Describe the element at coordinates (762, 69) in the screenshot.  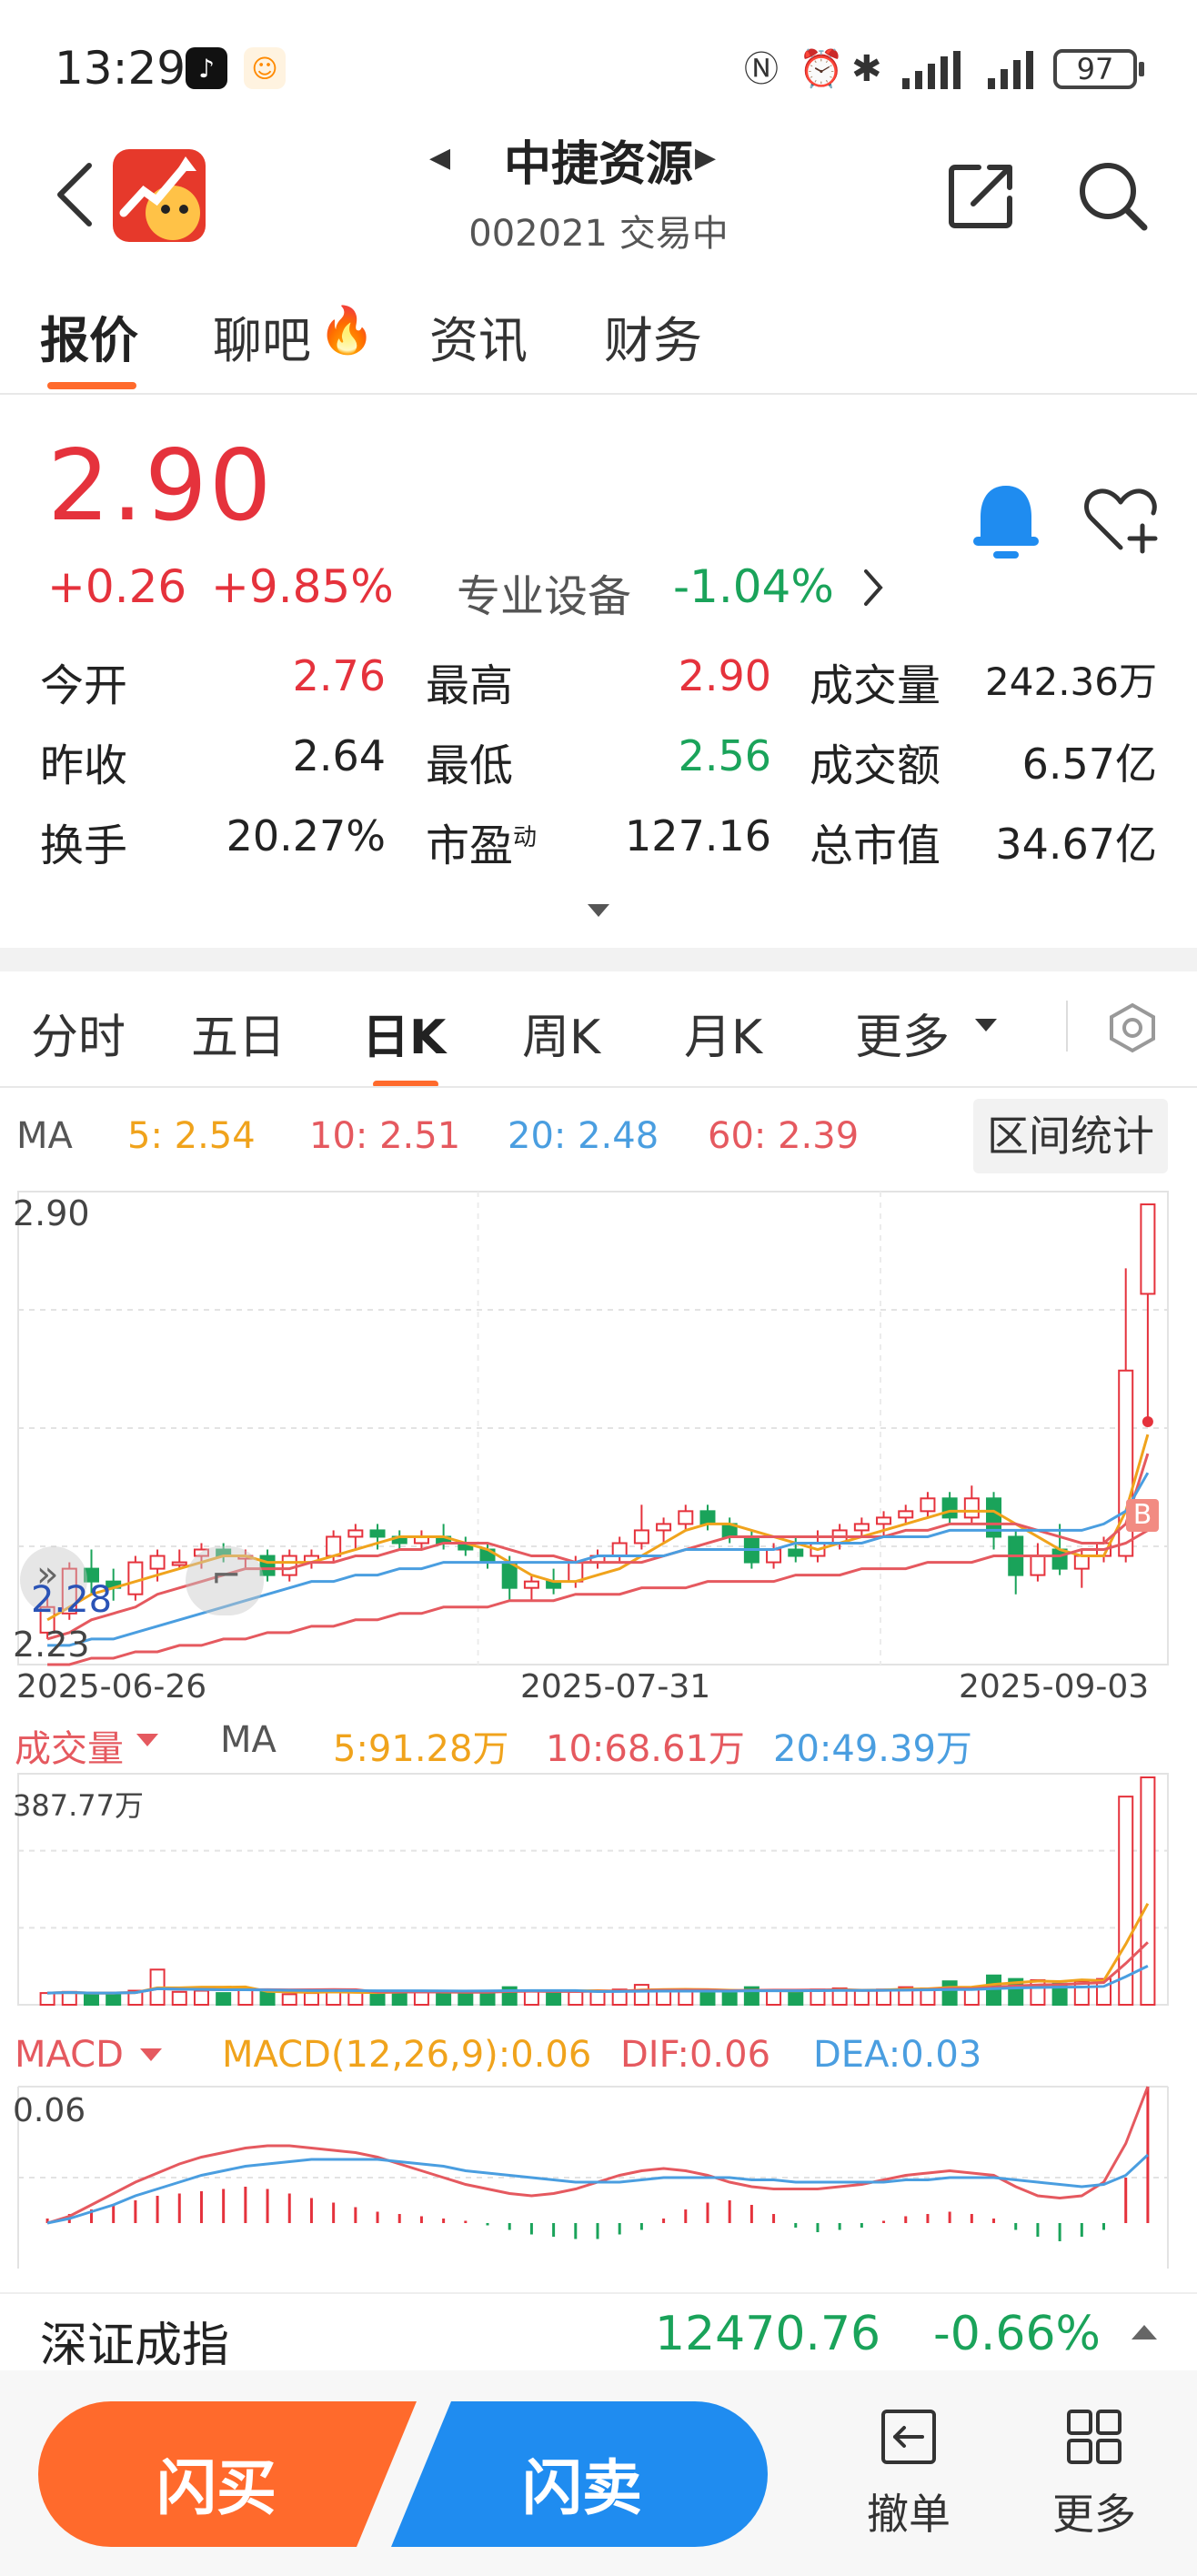
I see `nfc-icon: Ⓝ` at that location.